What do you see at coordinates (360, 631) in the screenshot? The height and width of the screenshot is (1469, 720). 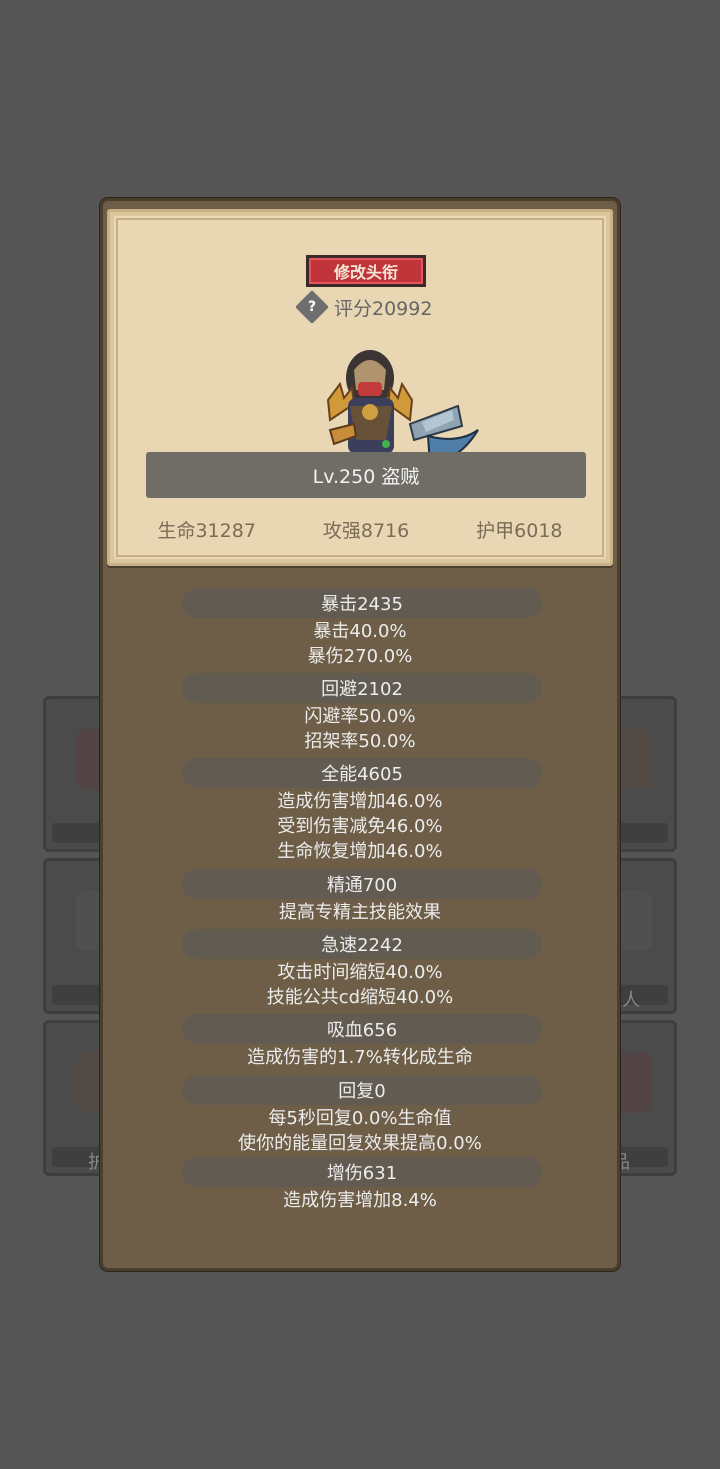 I see `attribute-line: 暴击40.0%` at bounding box center [360, 631].